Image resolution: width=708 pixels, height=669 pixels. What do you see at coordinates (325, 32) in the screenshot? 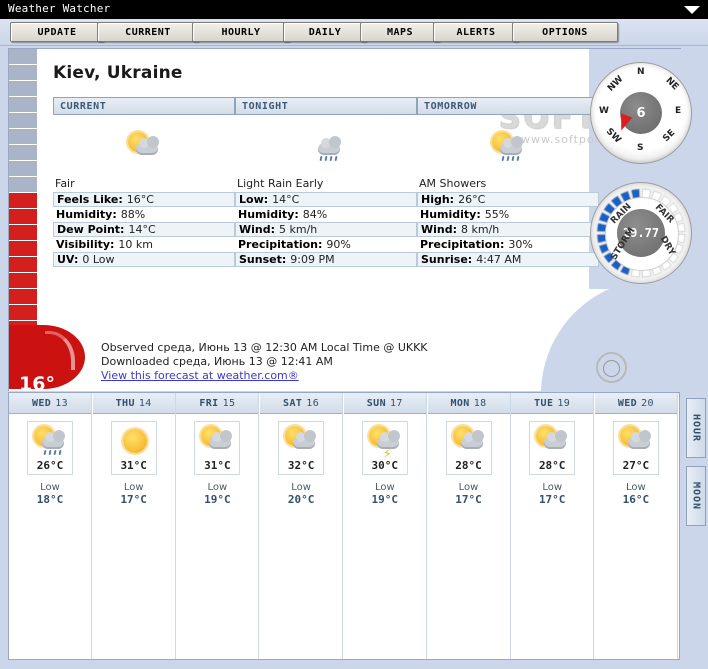
I see `toolbar-button-daily: DAILY` at bounding box center [325, 32].